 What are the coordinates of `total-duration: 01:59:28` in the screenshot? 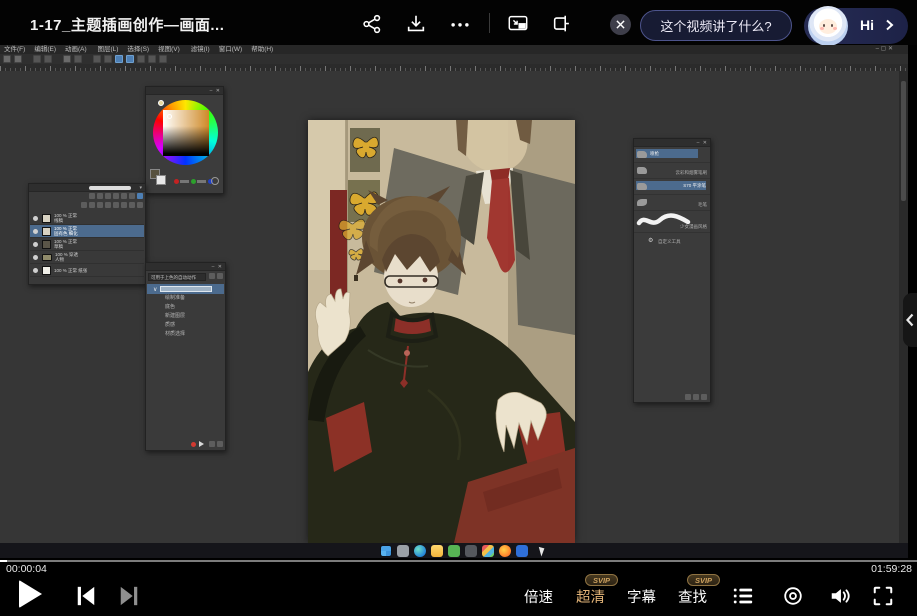 It's located at (891, 569).